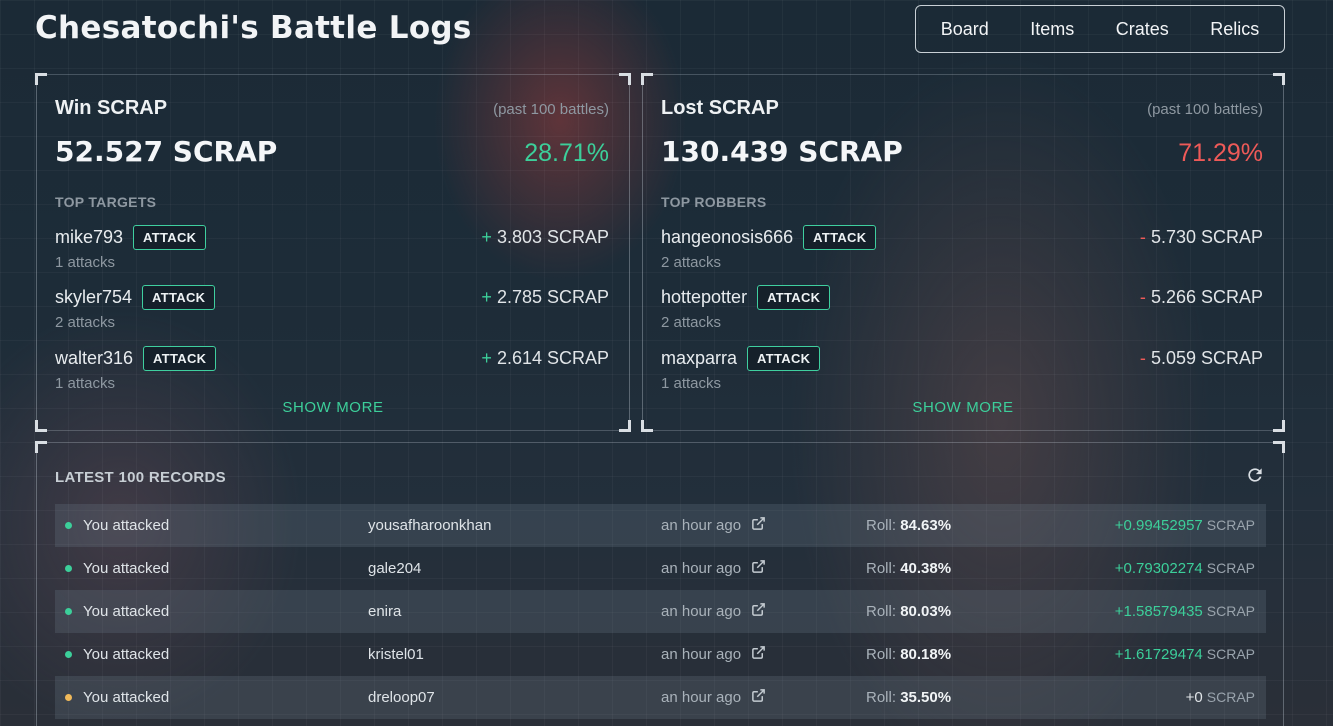  Describe the element at coordinates (551, 109) in the screenshot. I see `win-subtitle: (past 100 battles)` at that location.